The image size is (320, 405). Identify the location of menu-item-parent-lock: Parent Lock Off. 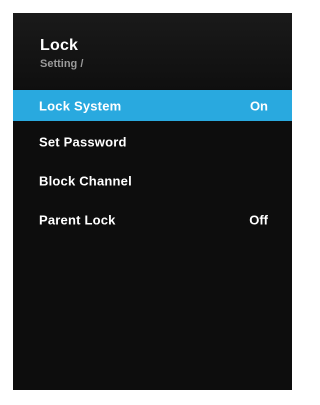
(152, 220).